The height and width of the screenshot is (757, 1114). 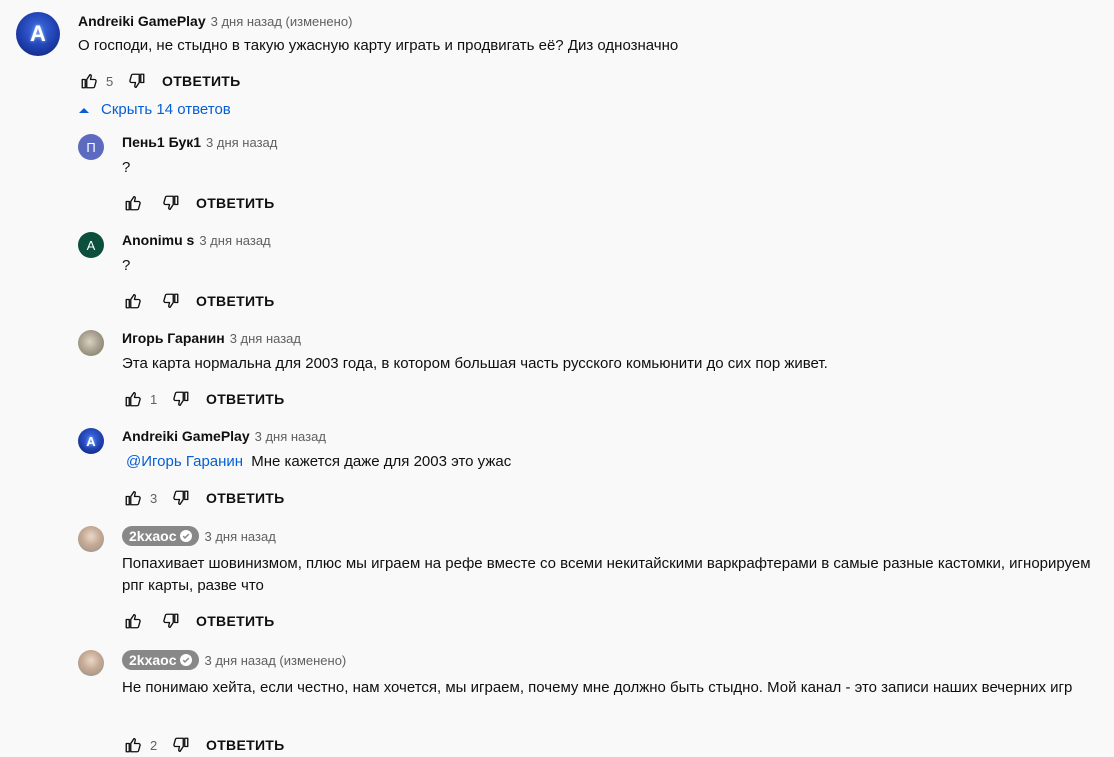 I want to click on chevron-up-icon, so click(x=84, y=110).